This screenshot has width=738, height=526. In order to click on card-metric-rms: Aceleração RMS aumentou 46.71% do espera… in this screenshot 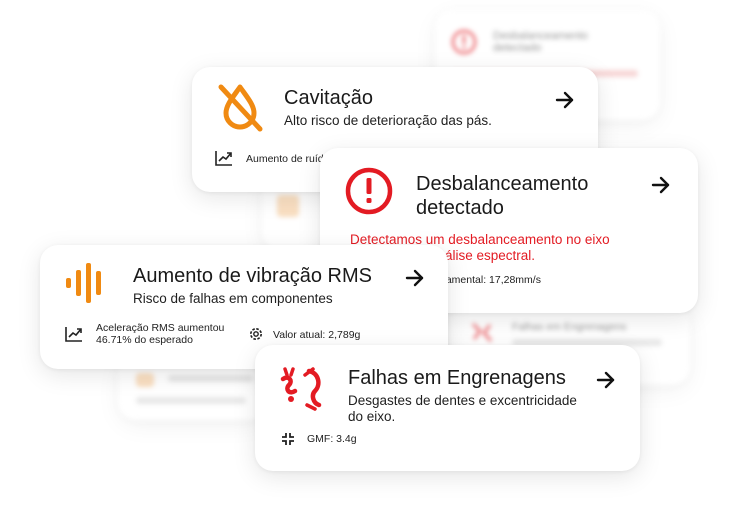, I will do `click(160, 334)`.